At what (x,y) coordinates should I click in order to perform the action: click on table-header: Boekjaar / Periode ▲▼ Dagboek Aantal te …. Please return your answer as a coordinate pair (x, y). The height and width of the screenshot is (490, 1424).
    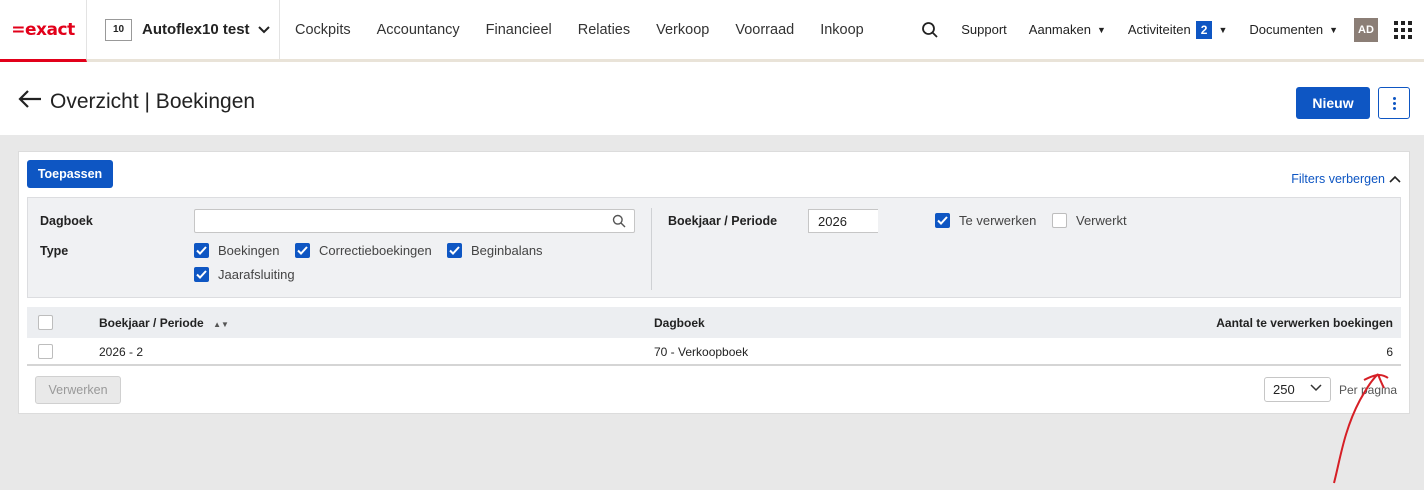
    Looking at the image, I should click on (714, 322).